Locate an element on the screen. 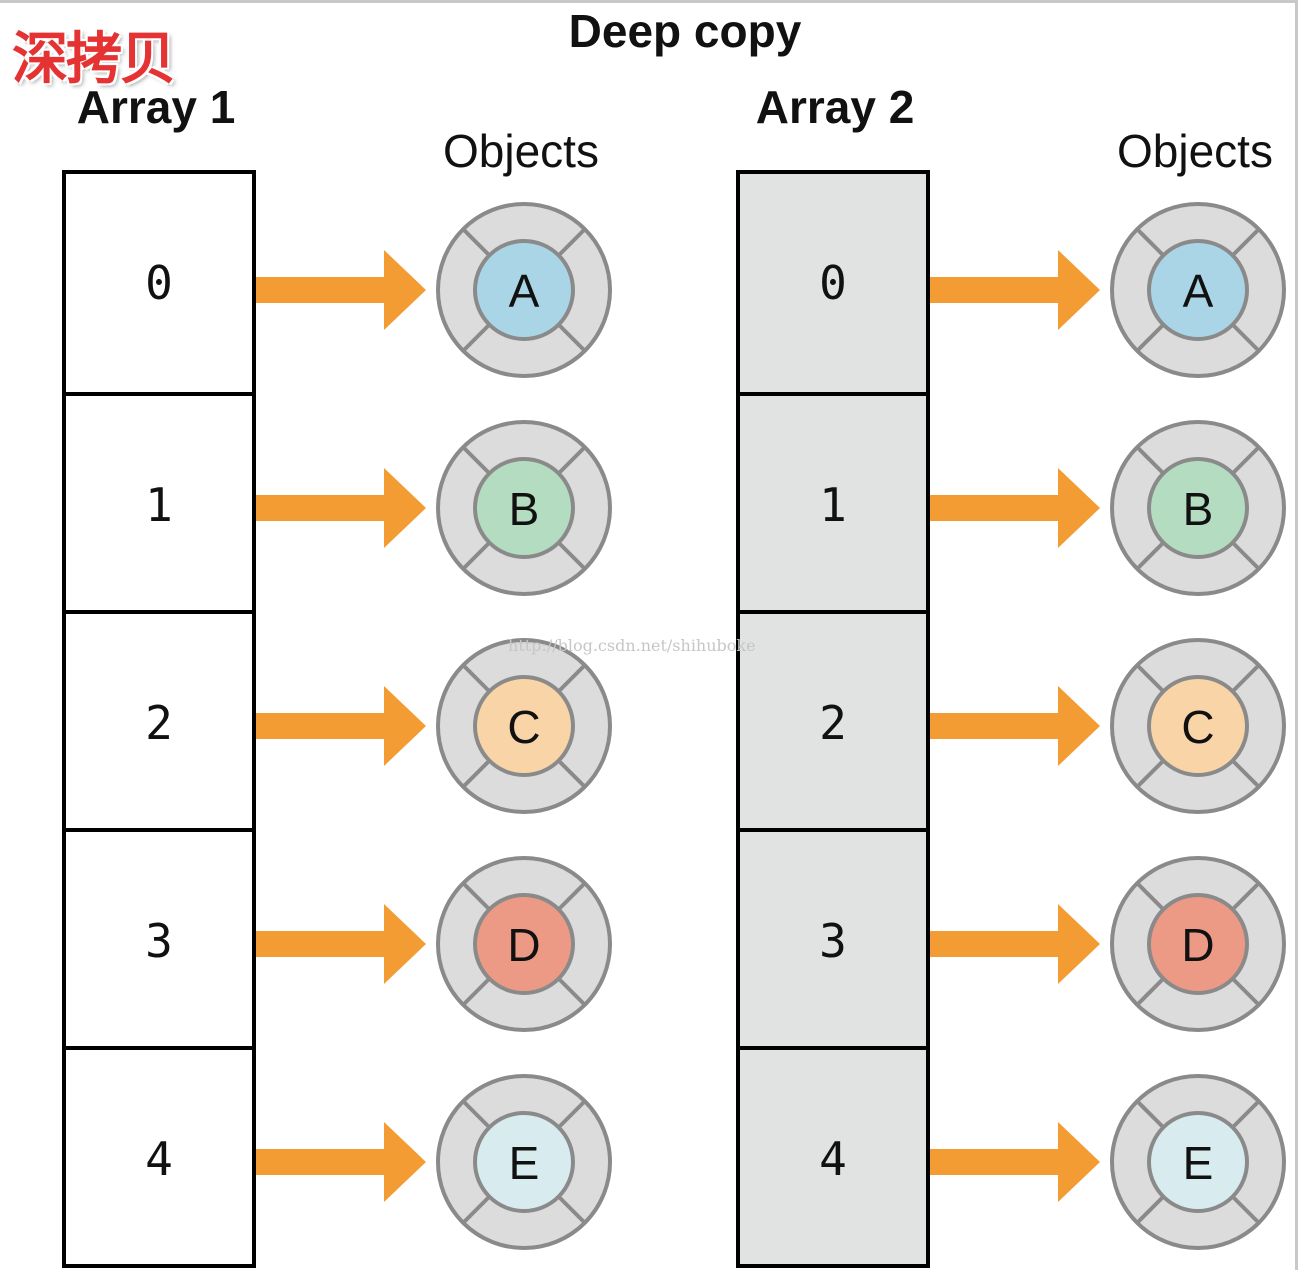 This screenshot has height=1270, width=1298. array-2-object-B: B is located at coordinates (1198, 508).